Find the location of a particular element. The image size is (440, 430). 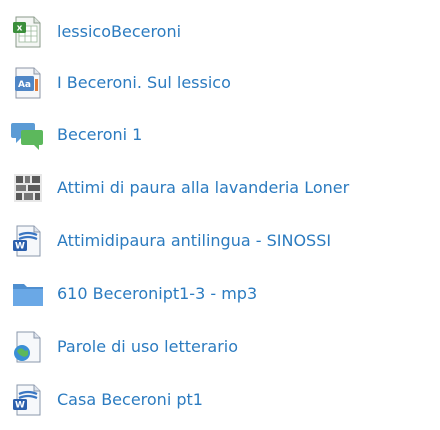

presentation-icon: Aa is located at coordinates (28, 83).